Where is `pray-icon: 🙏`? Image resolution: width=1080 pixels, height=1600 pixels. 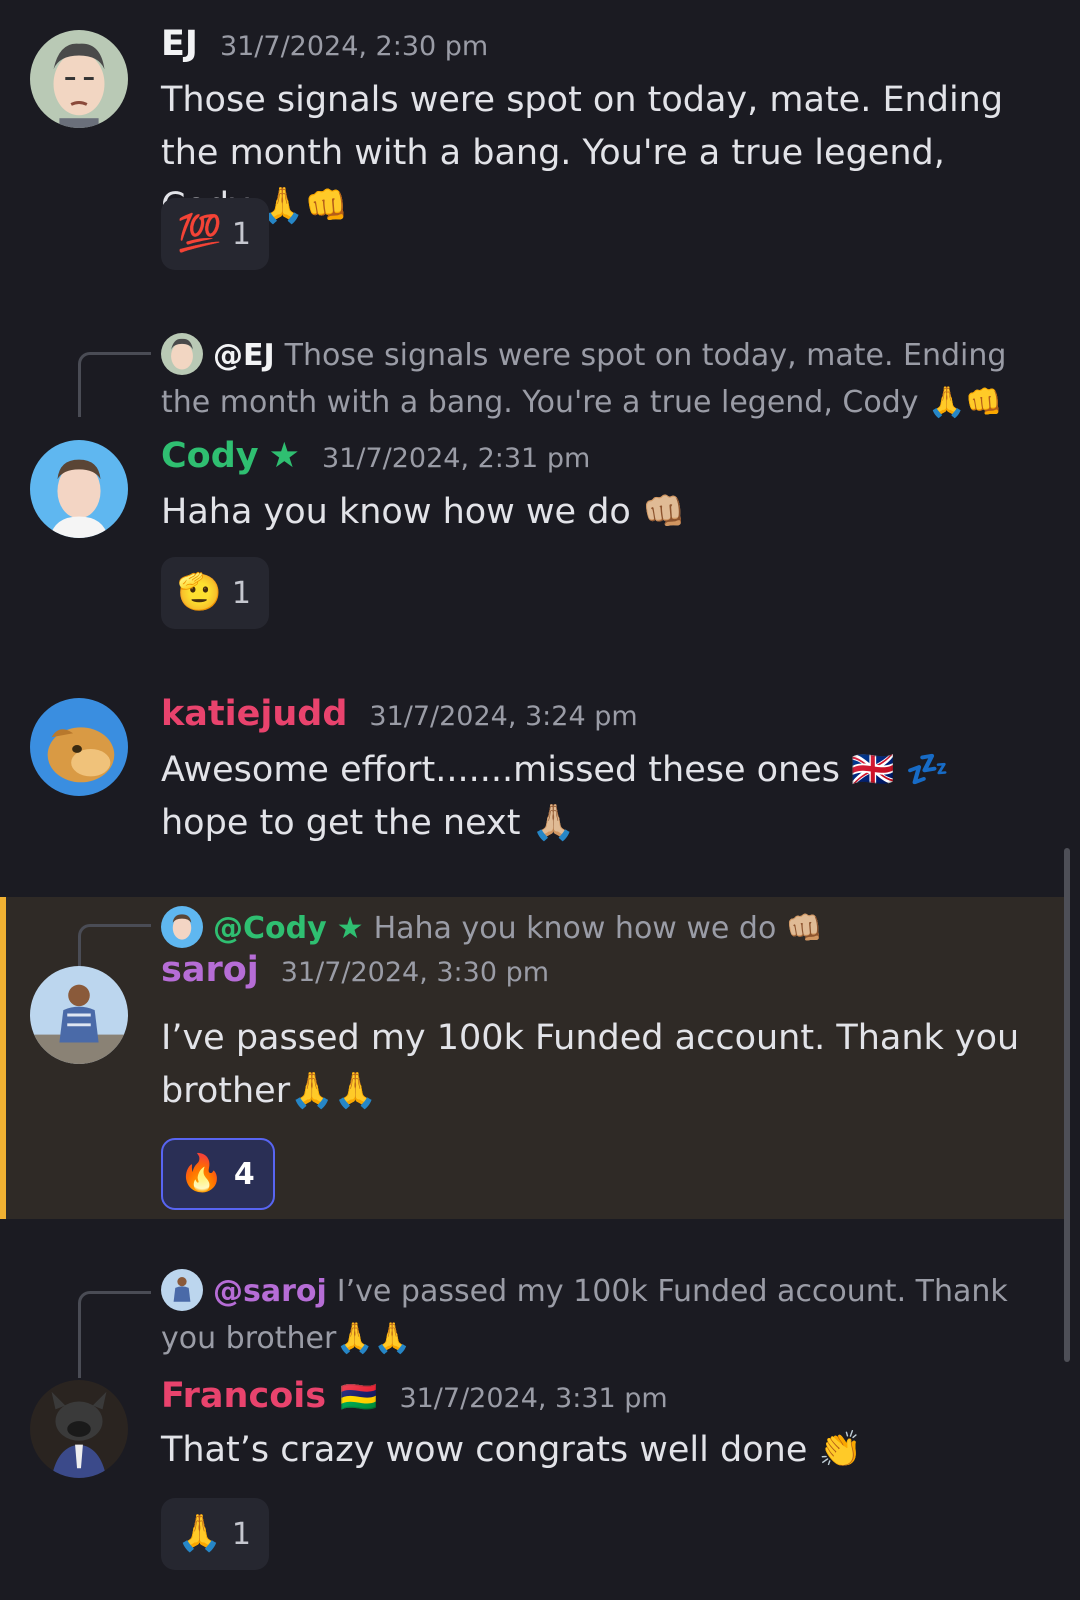 pray-icon: 🙏 is located at coordinates (199, 1533).